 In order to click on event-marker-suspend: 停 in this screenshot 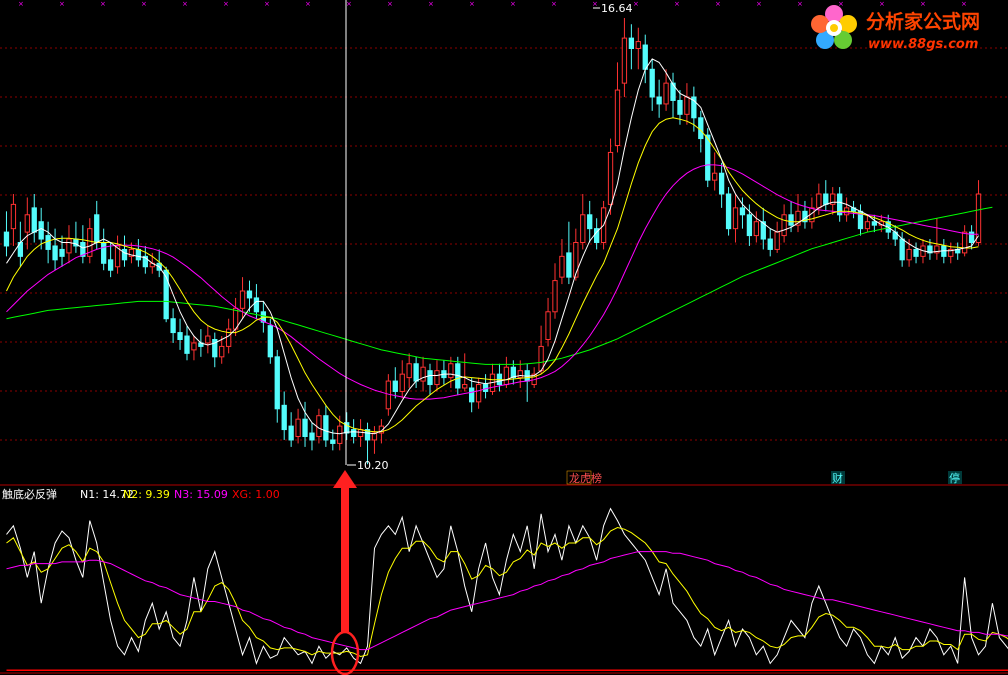, I will do `click(955, 478)`.